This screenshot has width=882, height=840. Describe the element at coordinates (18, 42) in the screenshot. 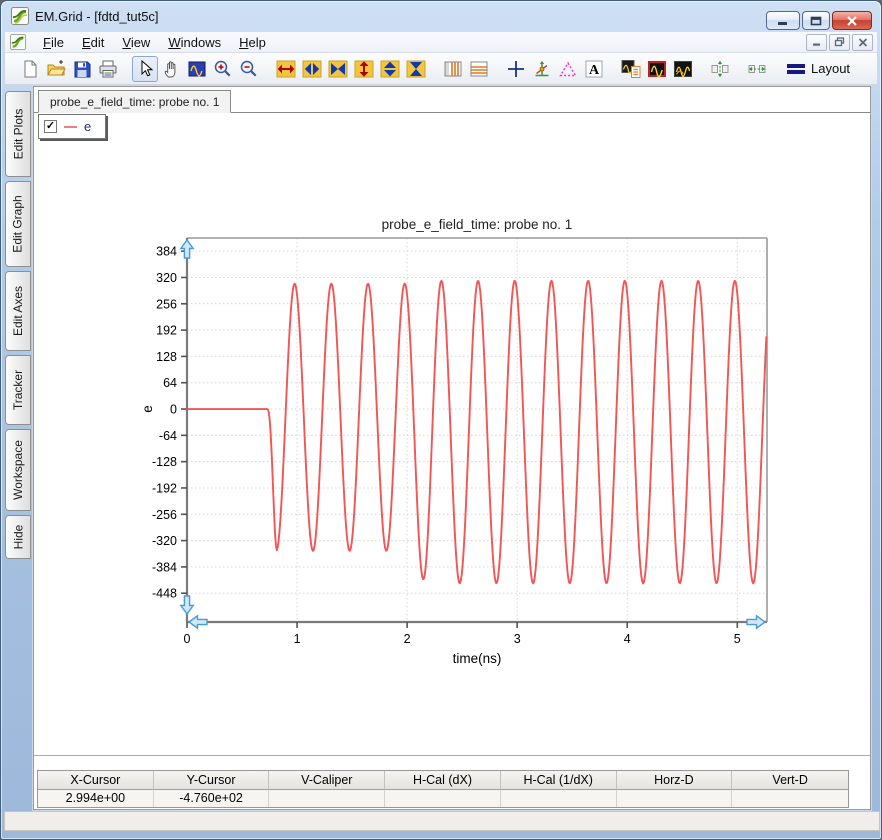

I see `child-window-icon` at that location.